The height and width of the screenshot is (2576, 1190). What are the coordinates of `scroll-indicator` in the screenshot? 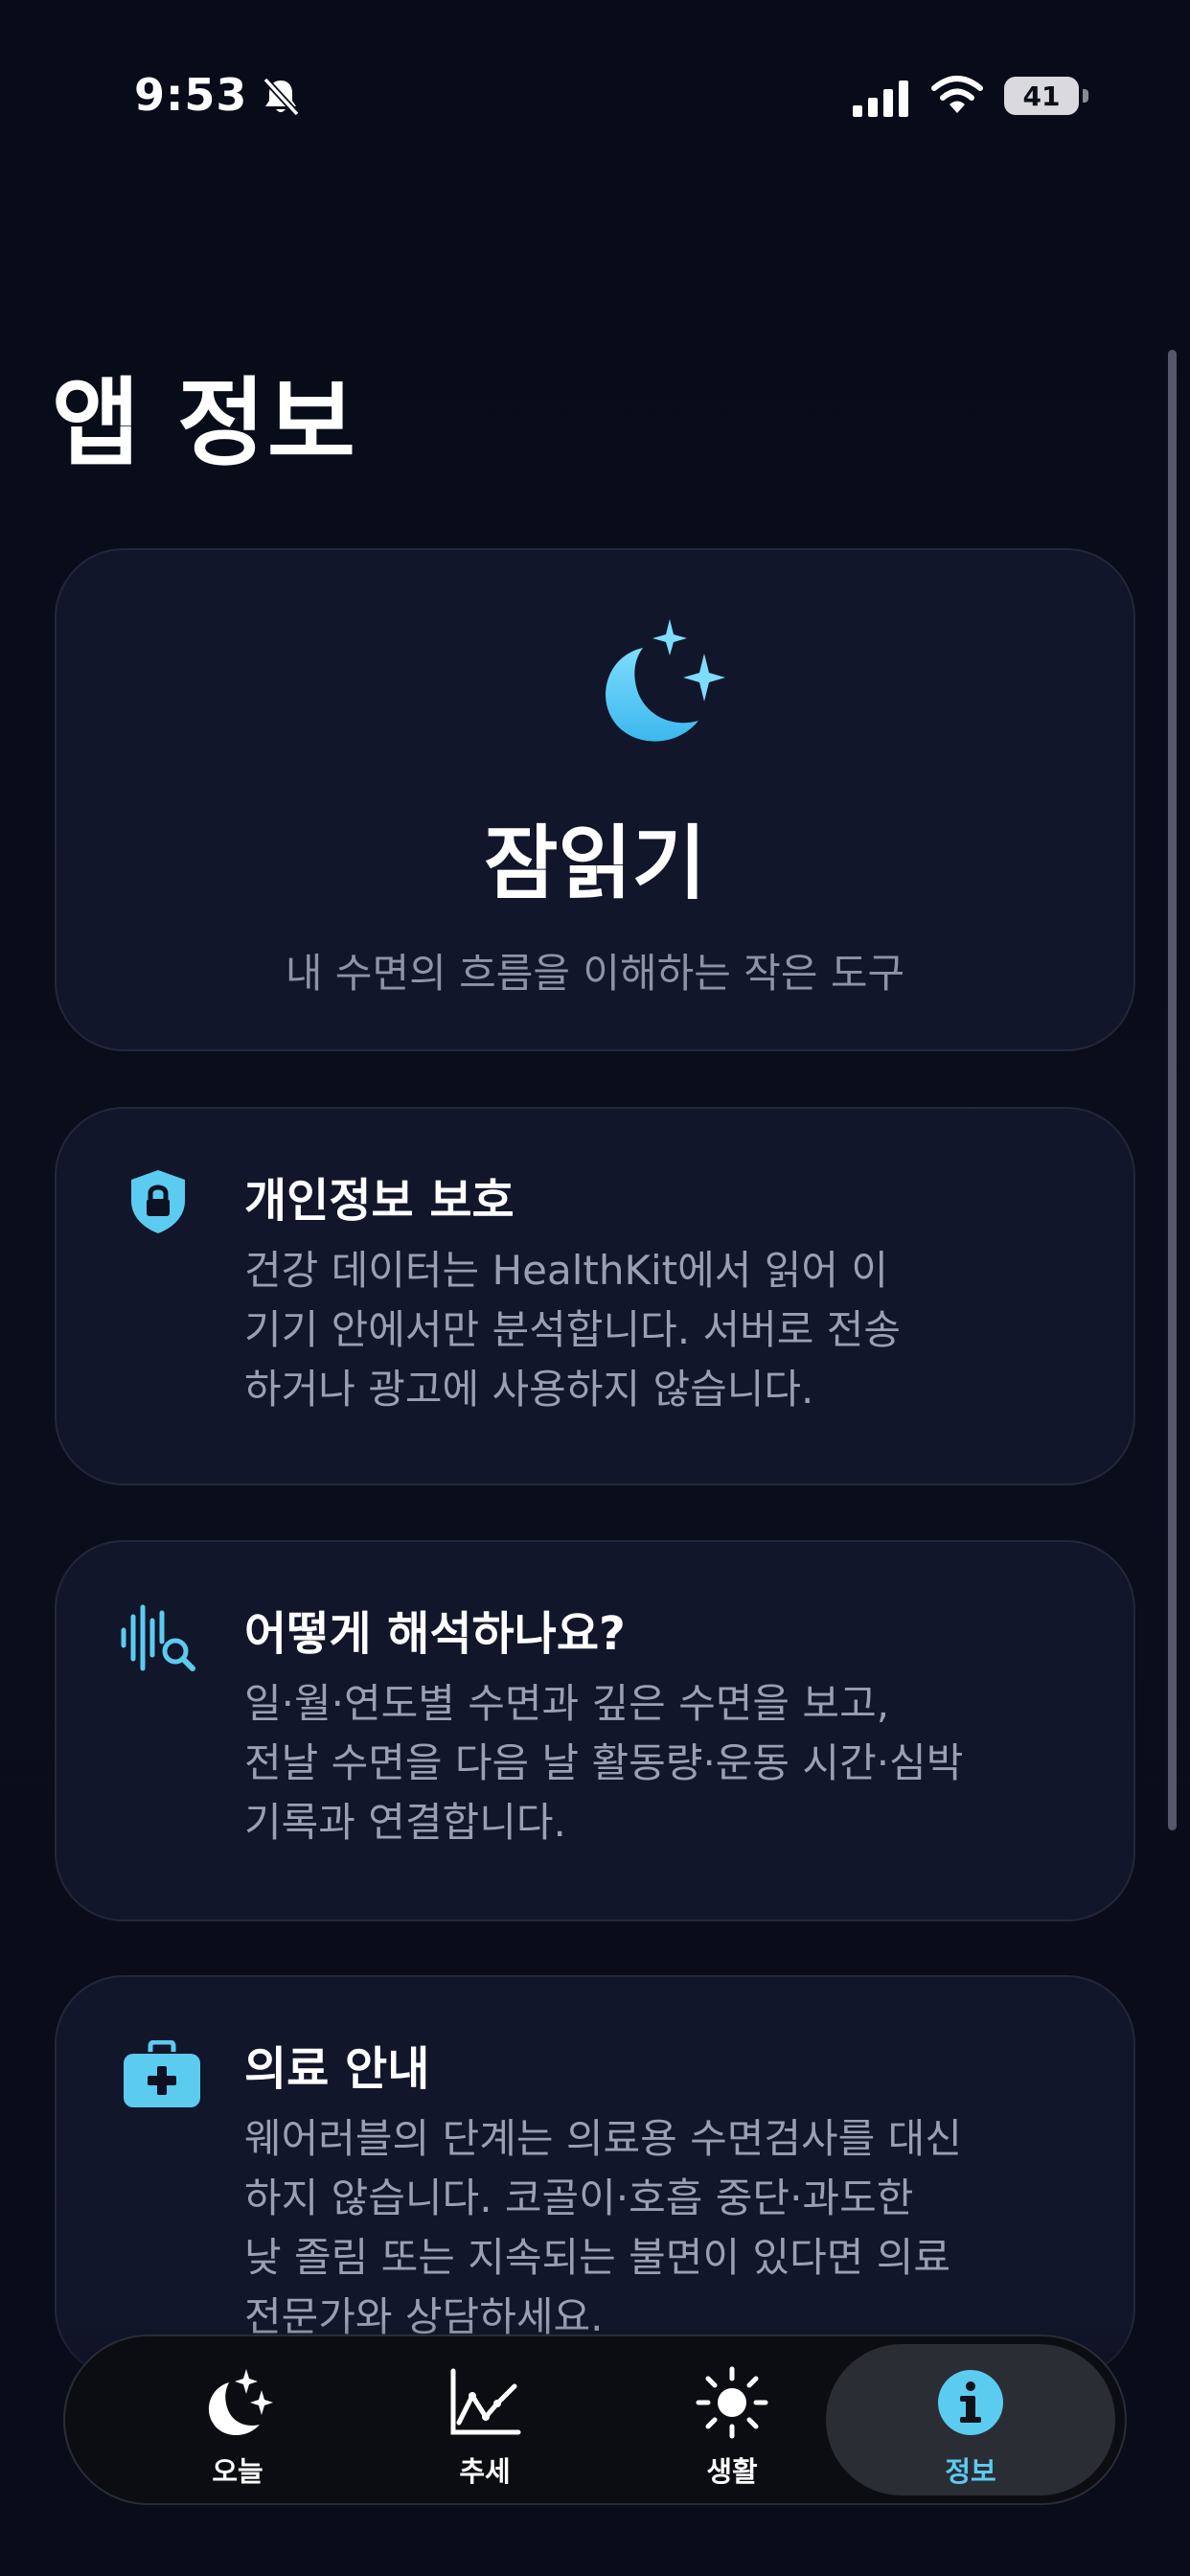 It's located at (1172, 1090).